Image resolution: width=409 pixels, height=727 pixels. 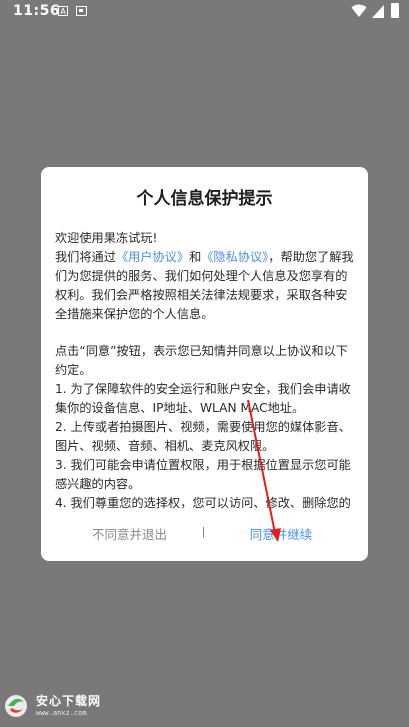 I want to click on intro-prefix: 我们将通过, so click(x=85, y=257).